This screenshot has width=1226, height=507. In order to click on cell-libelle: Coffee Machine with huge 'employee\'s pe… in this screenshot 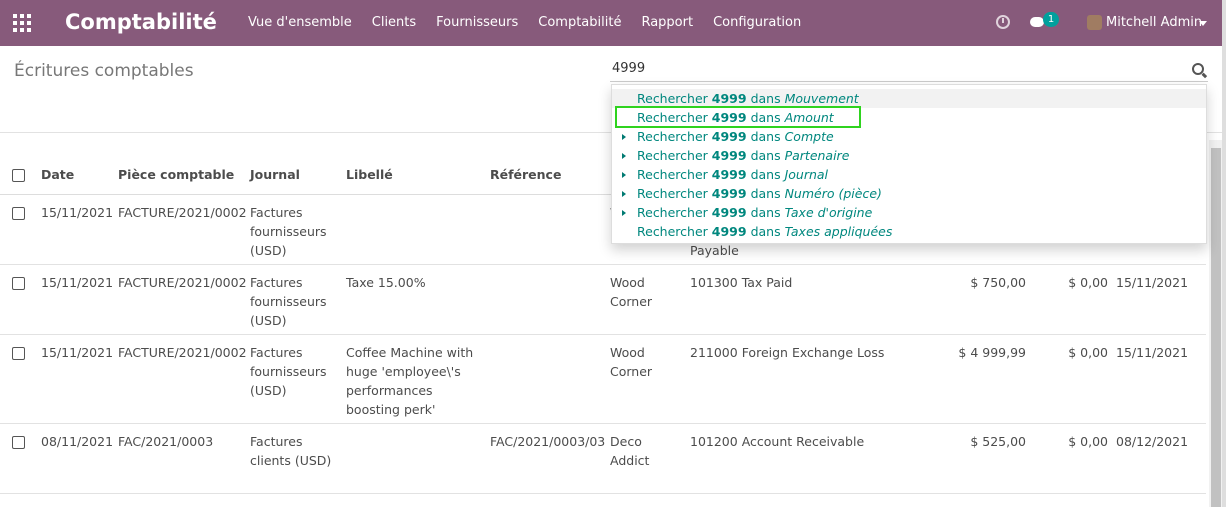, I will do `click(414, 379)`.